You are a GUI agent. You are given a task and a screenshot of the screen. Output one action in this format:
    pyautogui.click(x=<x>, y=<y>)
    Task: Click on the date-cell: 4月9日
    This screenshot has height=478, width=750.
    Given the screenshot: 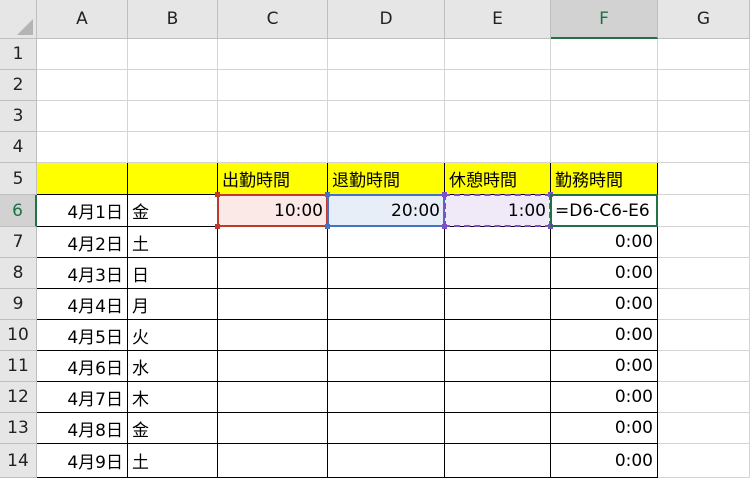 What is the action you would take?
    pyautogui.click(x=82, y=461)
    